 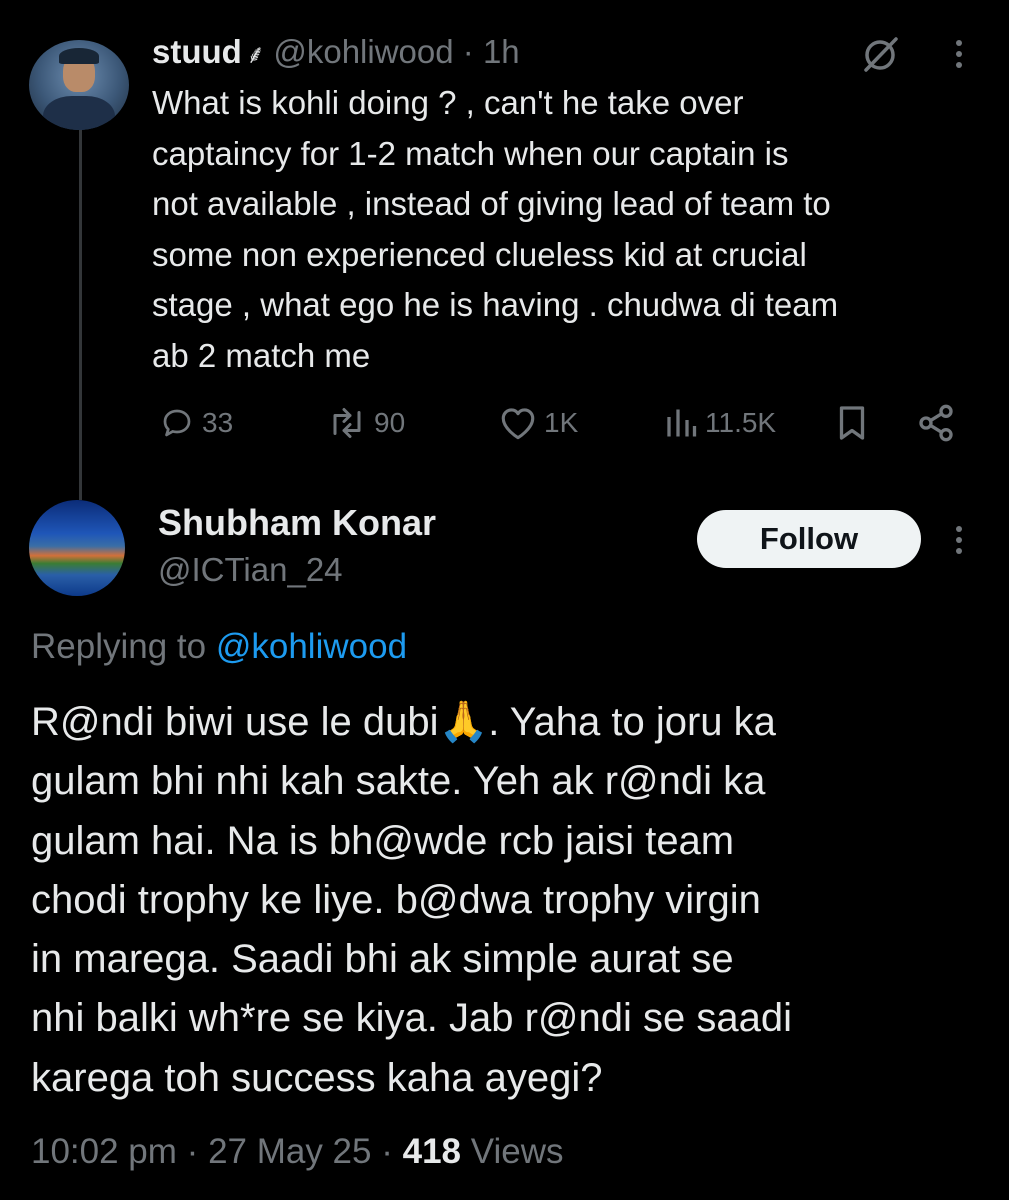 I want to click on reply-author-handle: @ICTian_24, so click(x=250, y=570).